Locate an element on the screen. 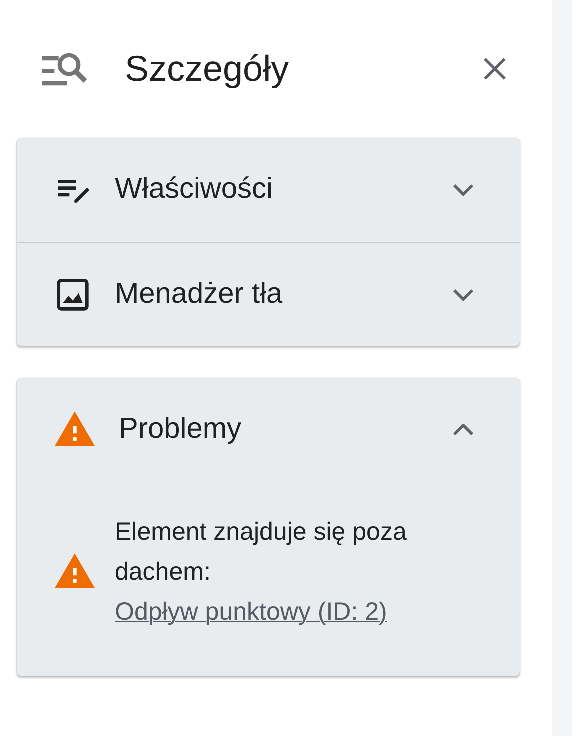  accordion-header: Menadżer tła is located at coordinates (268, 294).